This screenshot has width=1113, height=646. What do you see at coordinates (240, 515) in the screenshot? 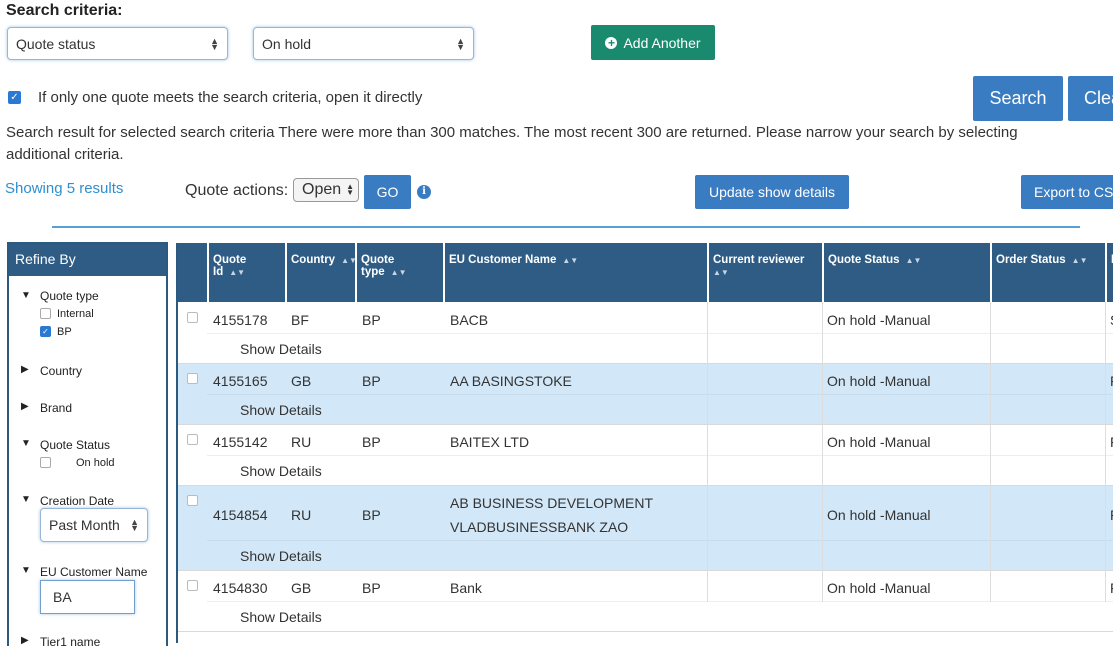
I see `quote-id-link: 4154854` at bounding box center [240, 515].